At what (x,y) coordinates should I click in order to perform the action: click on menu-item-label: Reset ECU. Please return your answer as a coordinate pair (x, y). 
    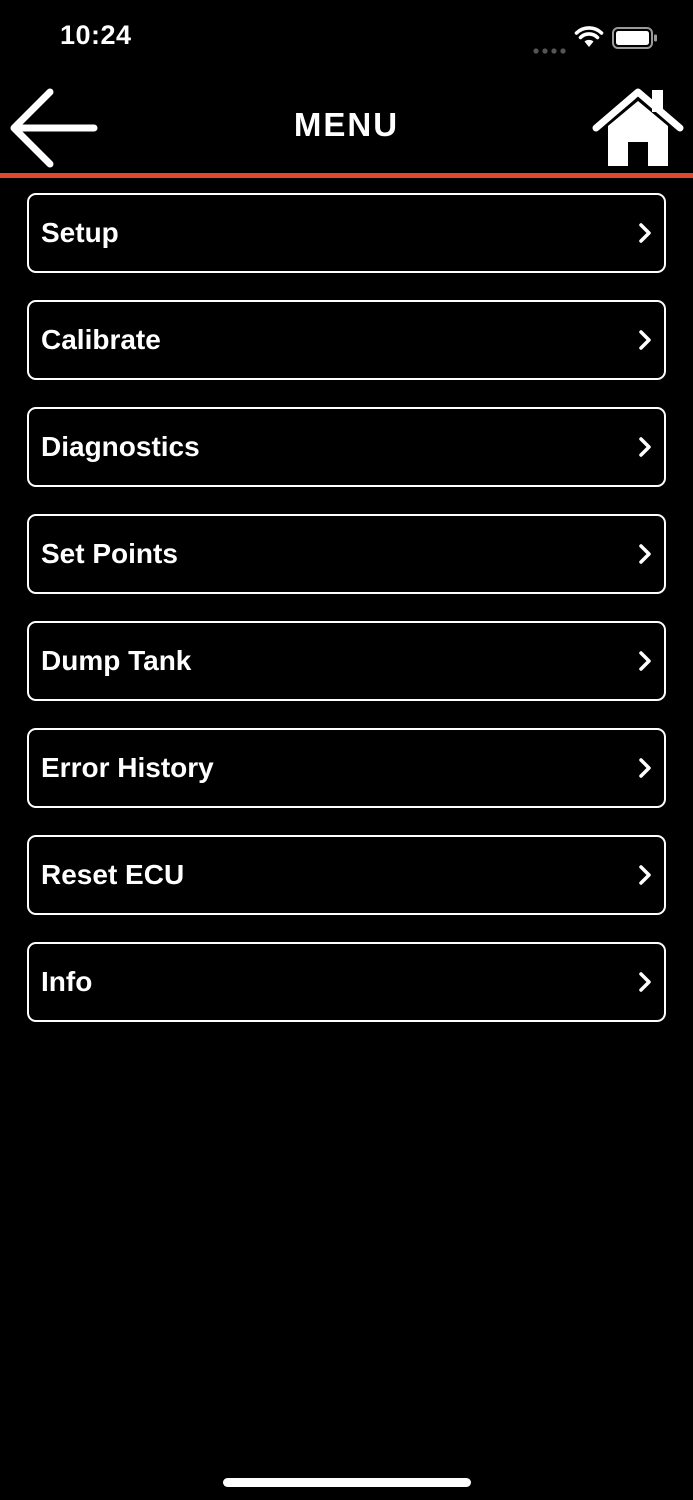
    Looking at the image, I should click on (113, 874).